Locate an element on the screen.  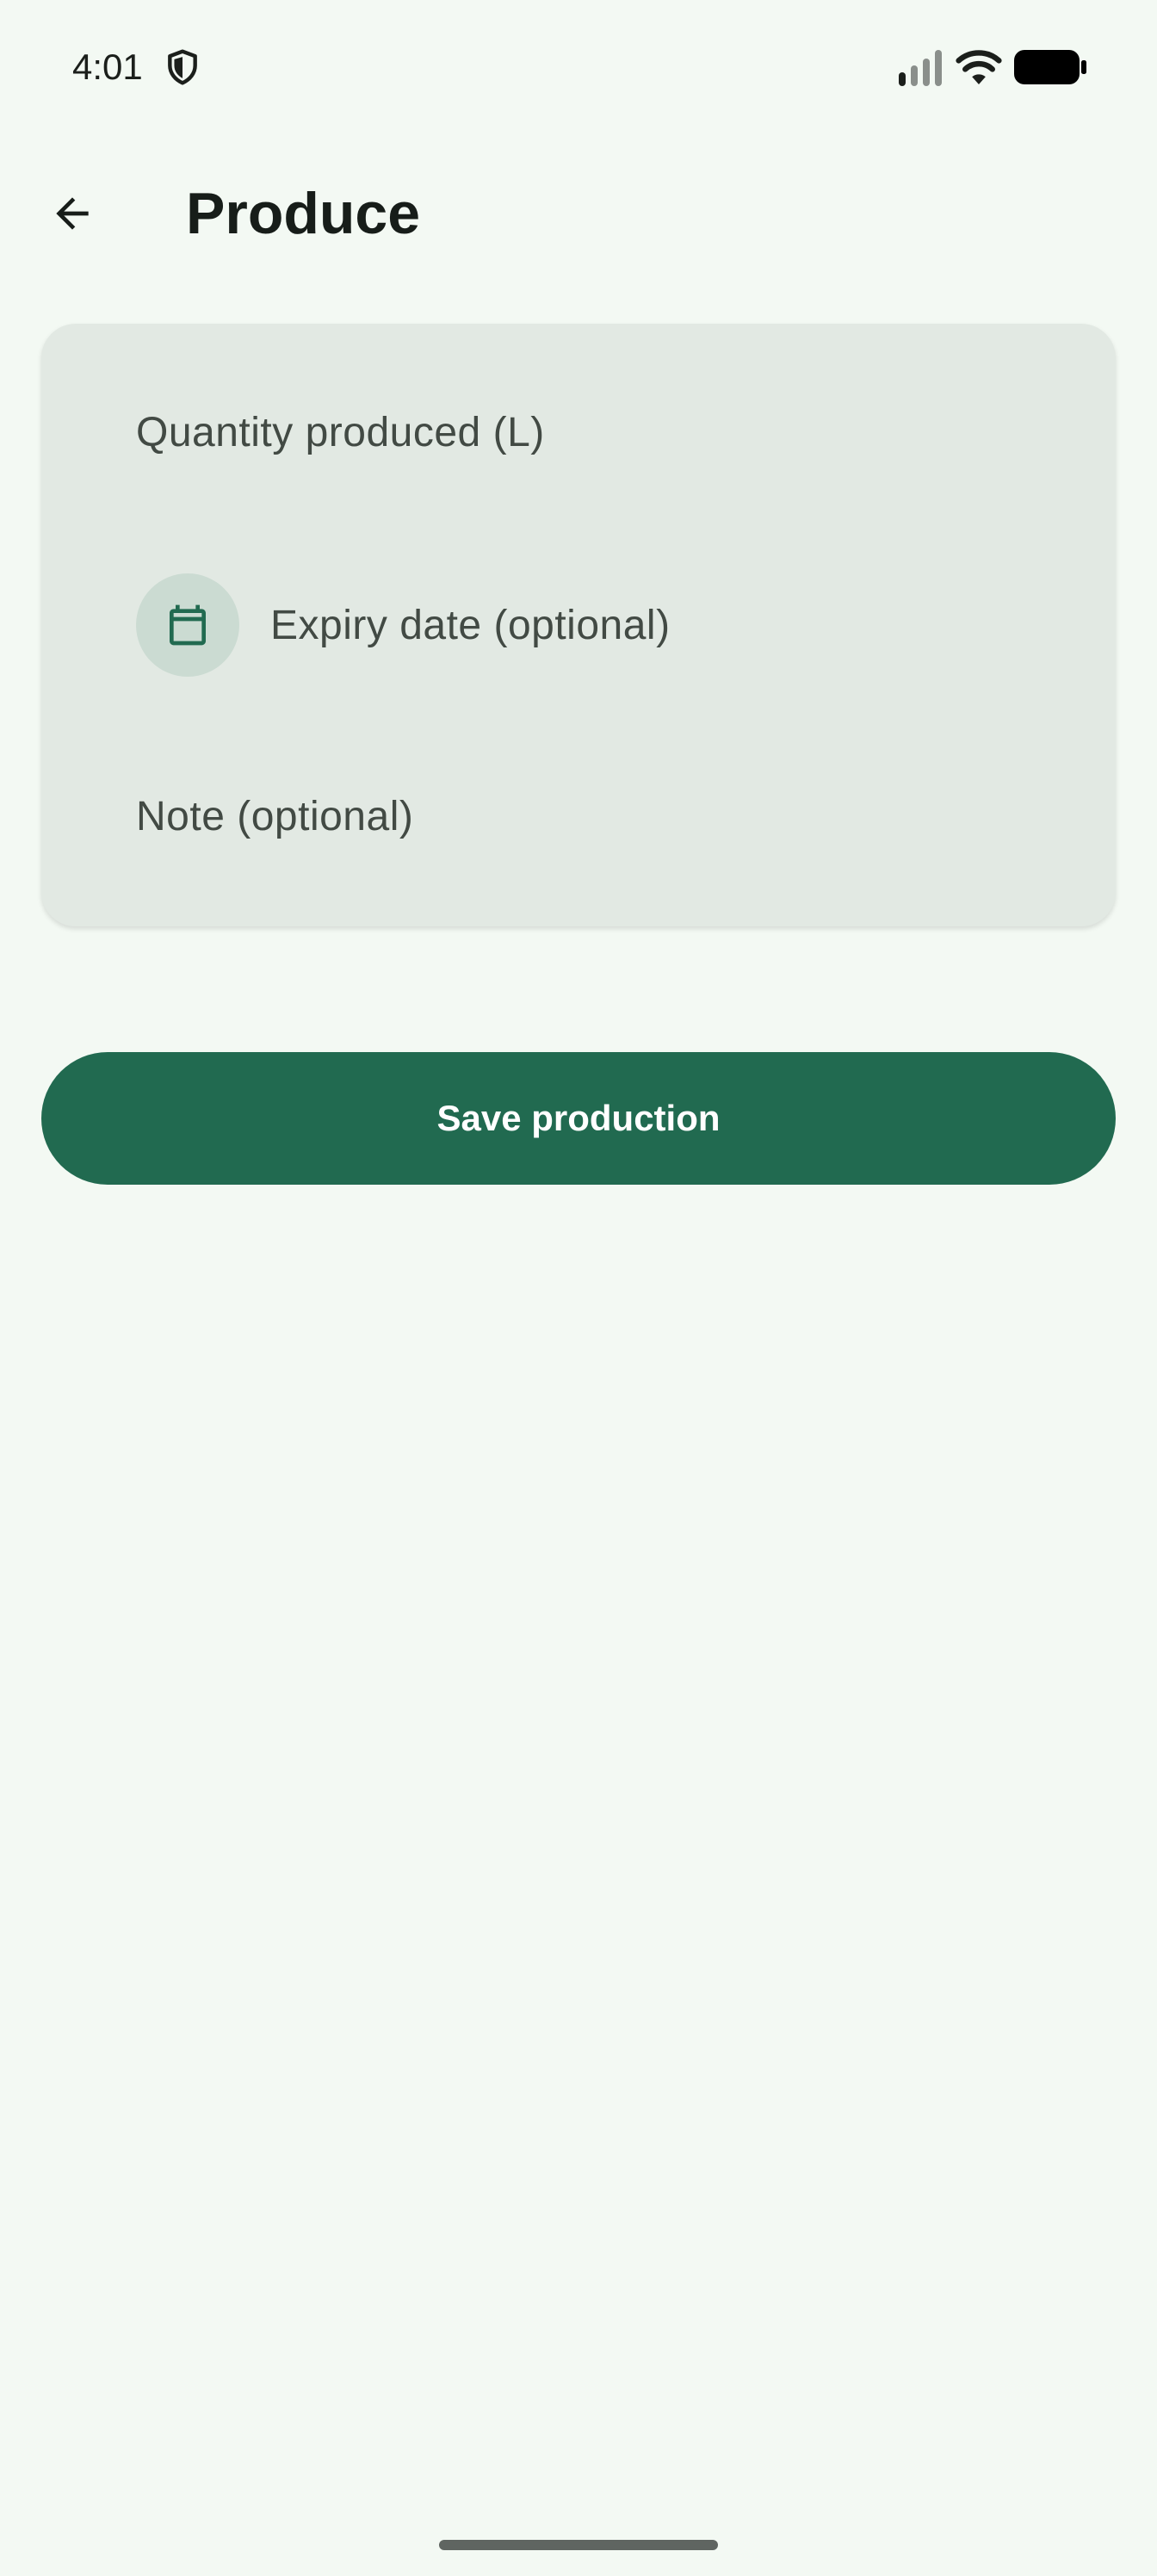
status-bar: 4:01 is located at coordinates (579, 69).